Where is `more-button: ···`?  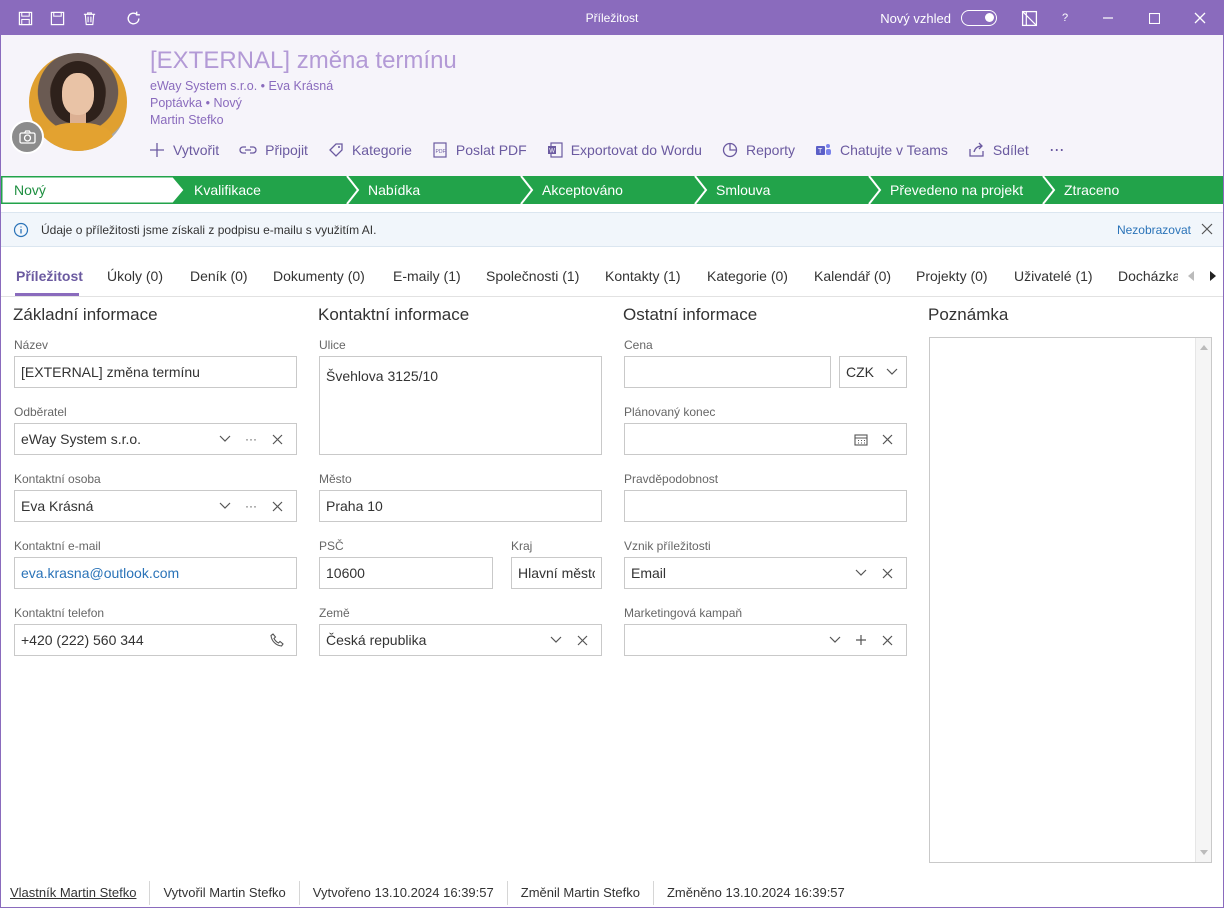 more-button: ··· is located at coordinates (1057, 149).